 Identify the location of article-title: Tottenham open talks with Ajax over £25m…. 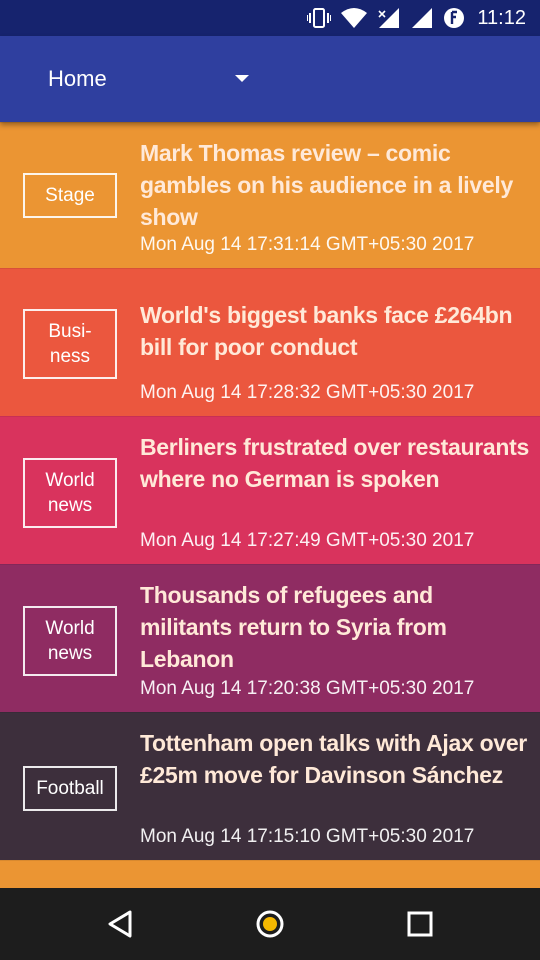
(333, 759).